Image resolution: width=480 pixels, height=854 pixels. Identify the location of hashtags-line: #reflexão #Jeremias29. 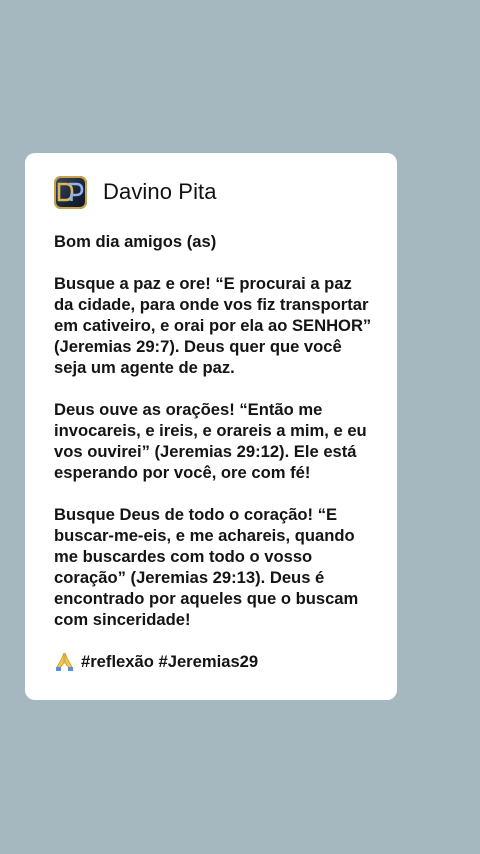
(213, 661).